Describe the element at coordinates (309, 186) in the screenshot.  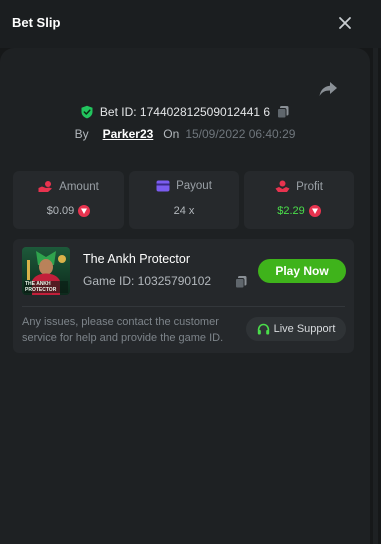
I see `profit-label: Profit` at that location.